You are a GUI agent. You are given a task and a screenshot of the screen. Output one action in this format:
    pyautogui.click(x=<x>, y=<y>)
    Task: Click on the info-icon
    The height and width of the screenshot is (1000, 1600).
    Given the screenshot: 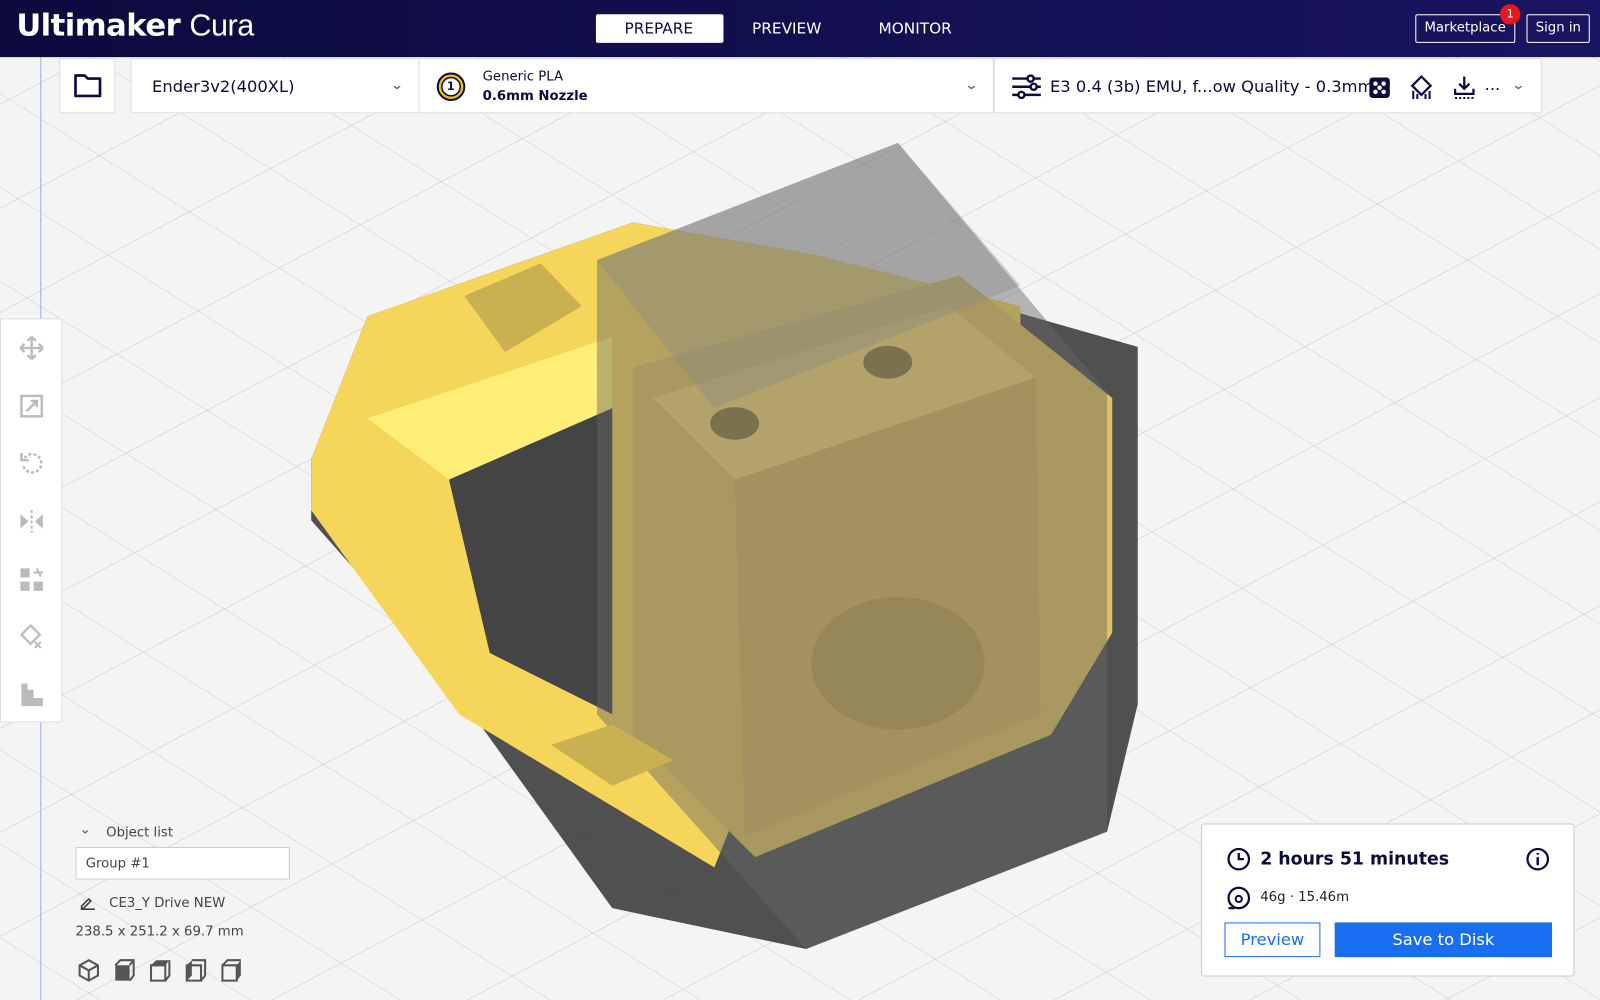 What is the action you would take?
    pyautogui.click(x=1537, y=859)
    